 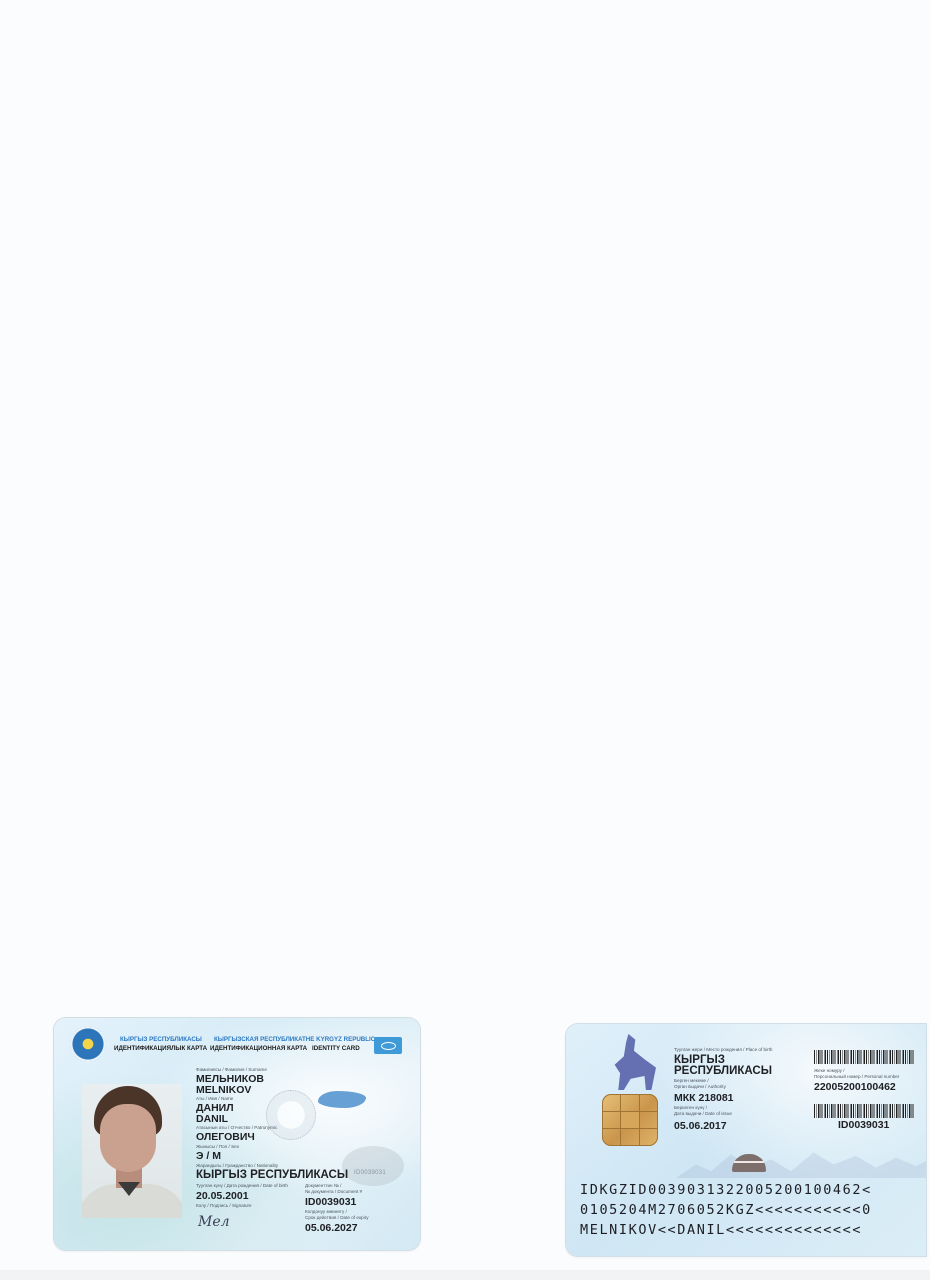 What do you see at coordinates (691, 1107) in the screenshot?
I see `issue-label-1: Берилген күнү /` at bounding box center [691, 1107].